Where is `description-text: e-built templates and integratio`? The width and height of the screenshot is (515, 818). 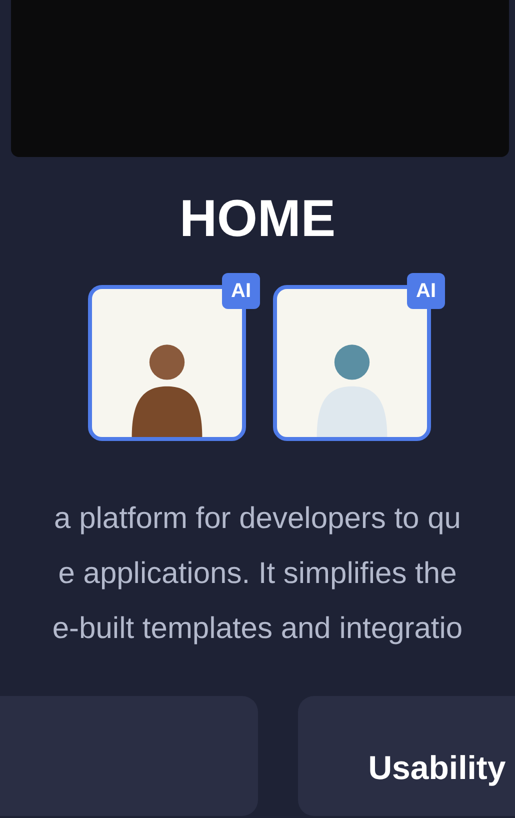
description-text: e-built templates and integratio is located at coordinates (257, 629).